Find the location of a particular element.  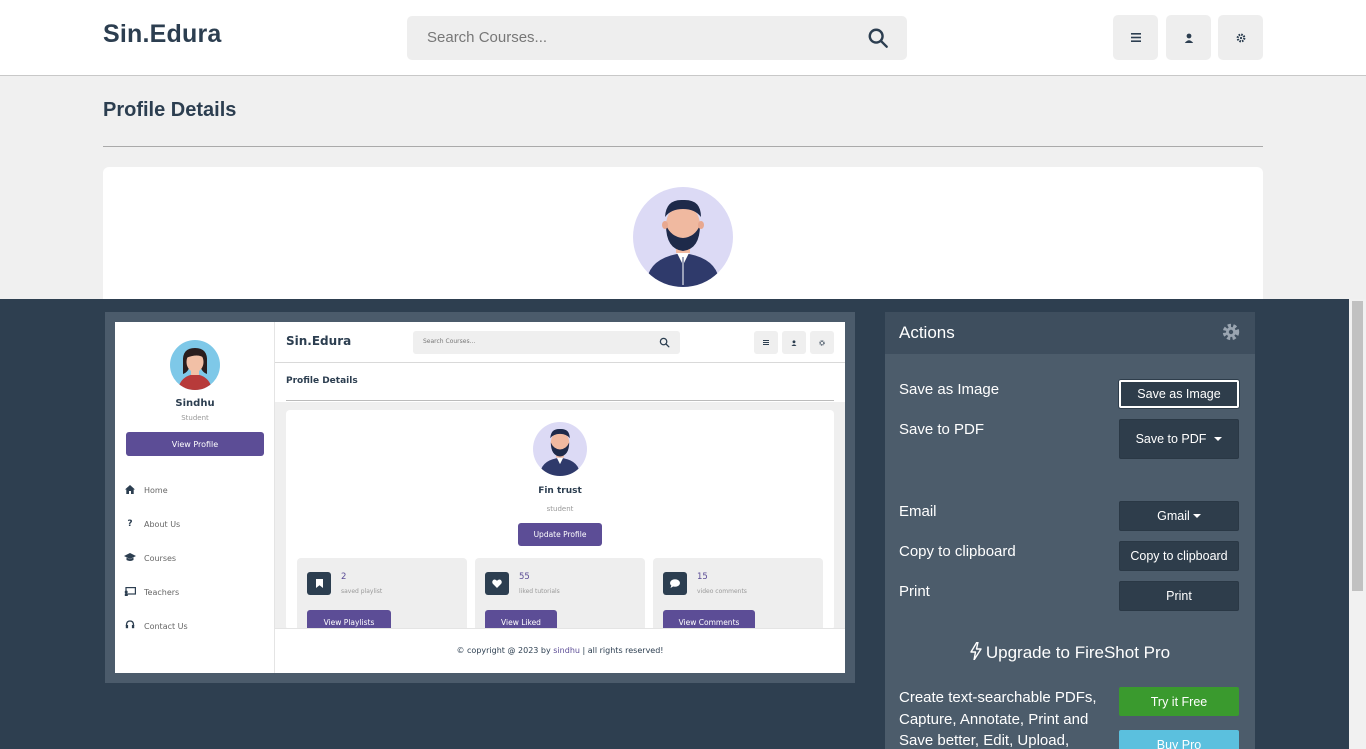

sidebar-item-label: Contact Us is located at coordinates (166, 626).